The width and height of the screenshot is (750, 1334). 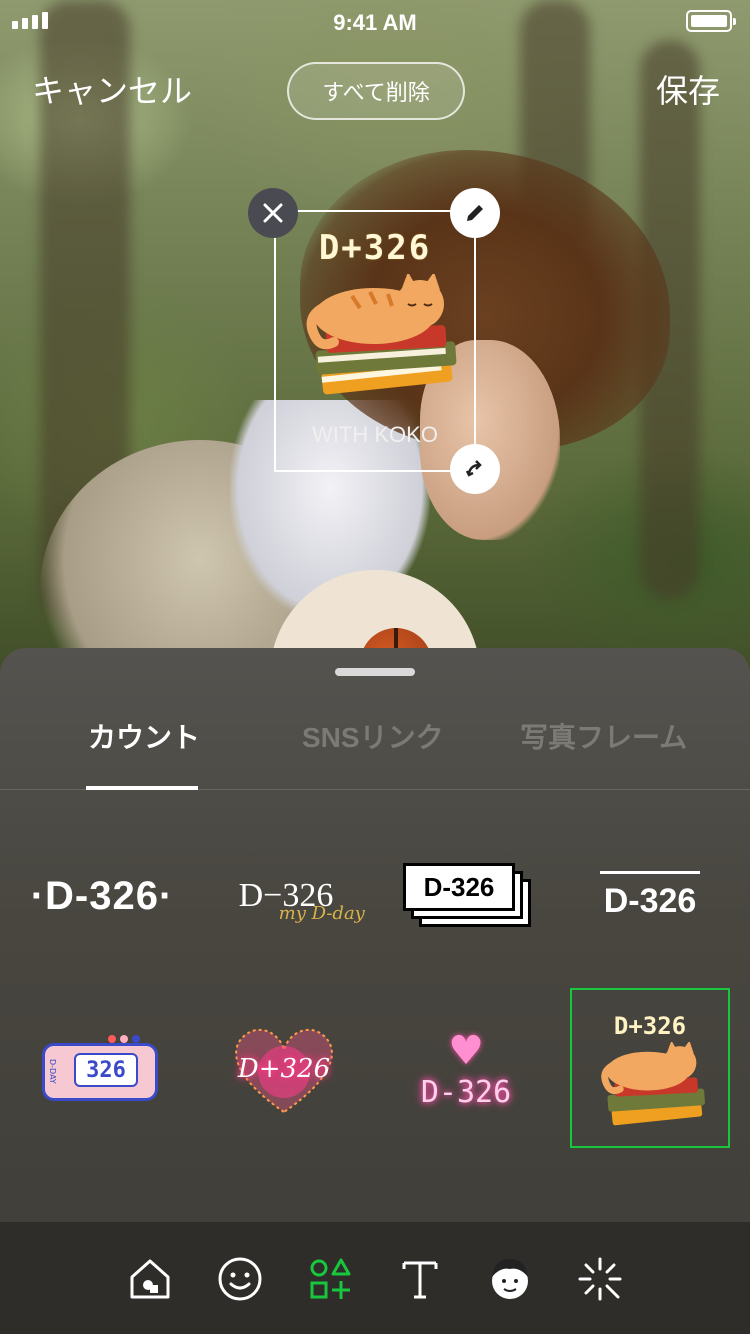 I want to click on placed-sticker: D+326 WITH KOKO, so click(x=375, y=341).